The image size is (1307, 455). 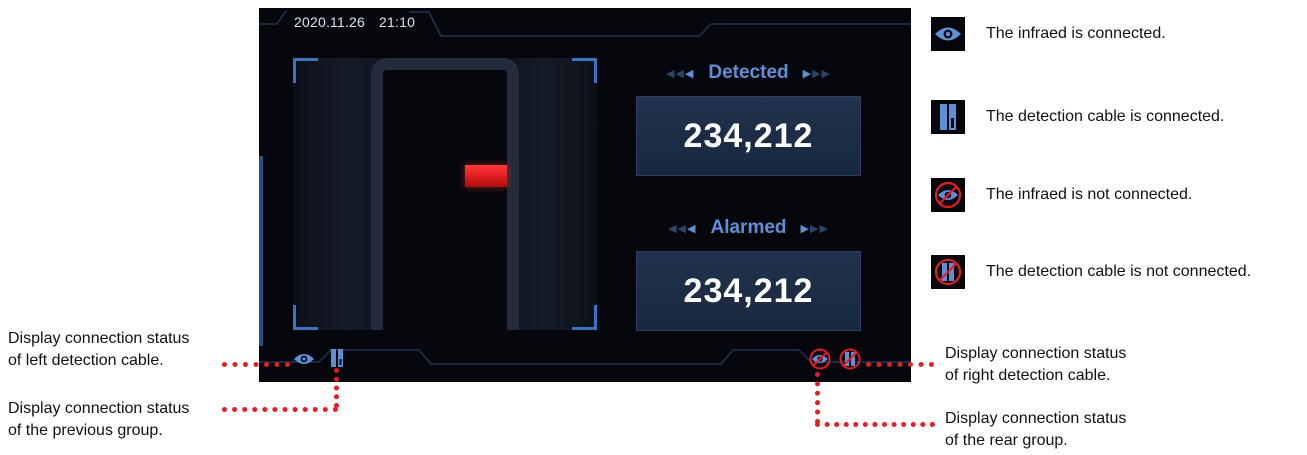 What do you see at coordinates (1089, 194) in the screenshot?
I see `legend-text: The infraed is not connected.` at bounding box center [1089, 194].